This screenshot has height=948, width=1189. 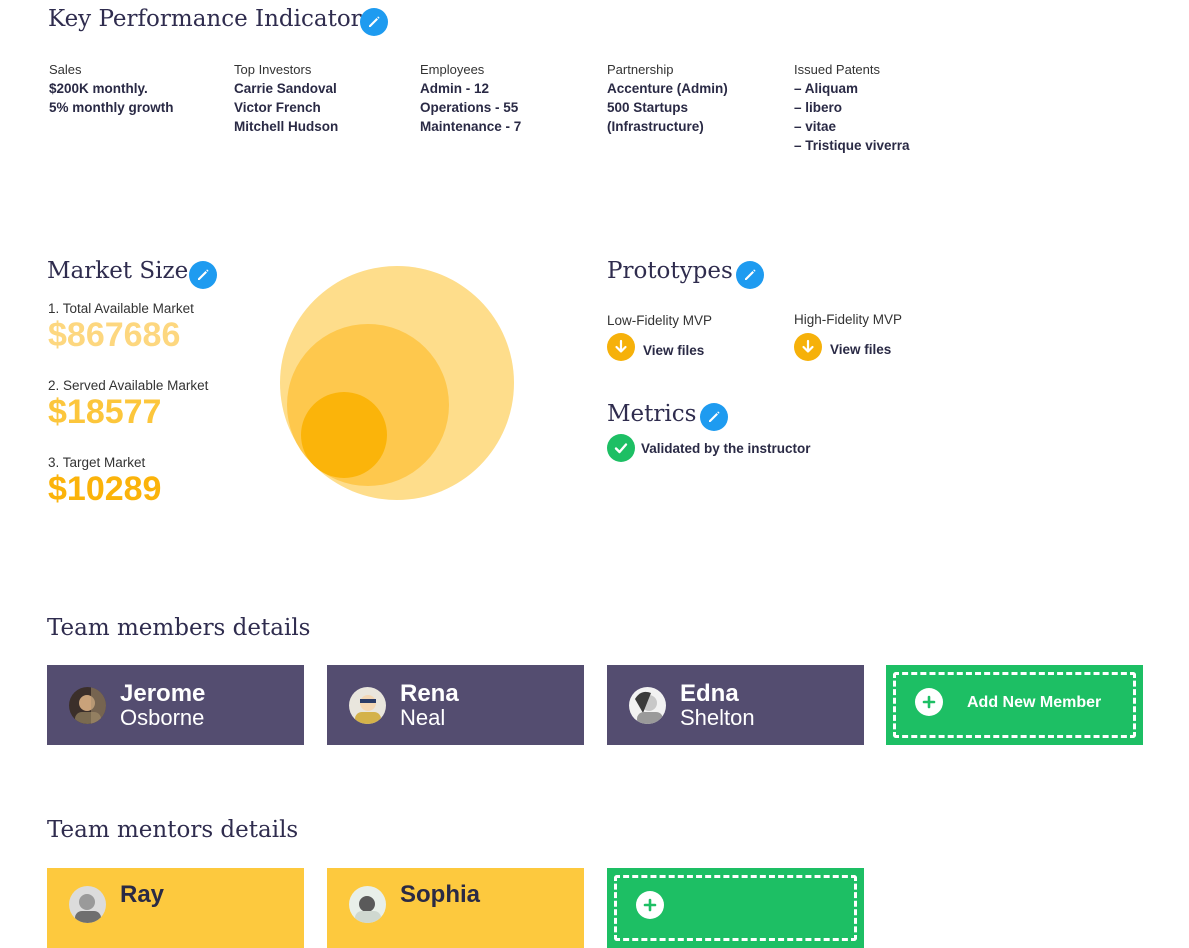 What do you see at coordinates (848, 319) in the screenshot?
I see `prototype-label-high: High-Fidelity MVP` at bounding box center [848, 319].